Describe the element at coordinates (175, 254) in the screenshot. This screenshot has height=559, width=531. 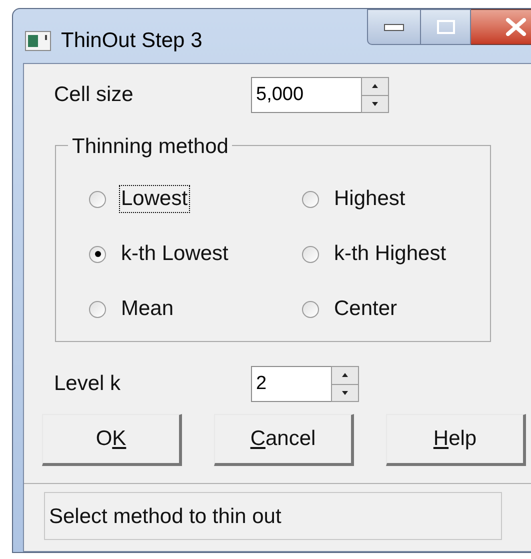
I see `radio-label: k-th Lowest` at that location.